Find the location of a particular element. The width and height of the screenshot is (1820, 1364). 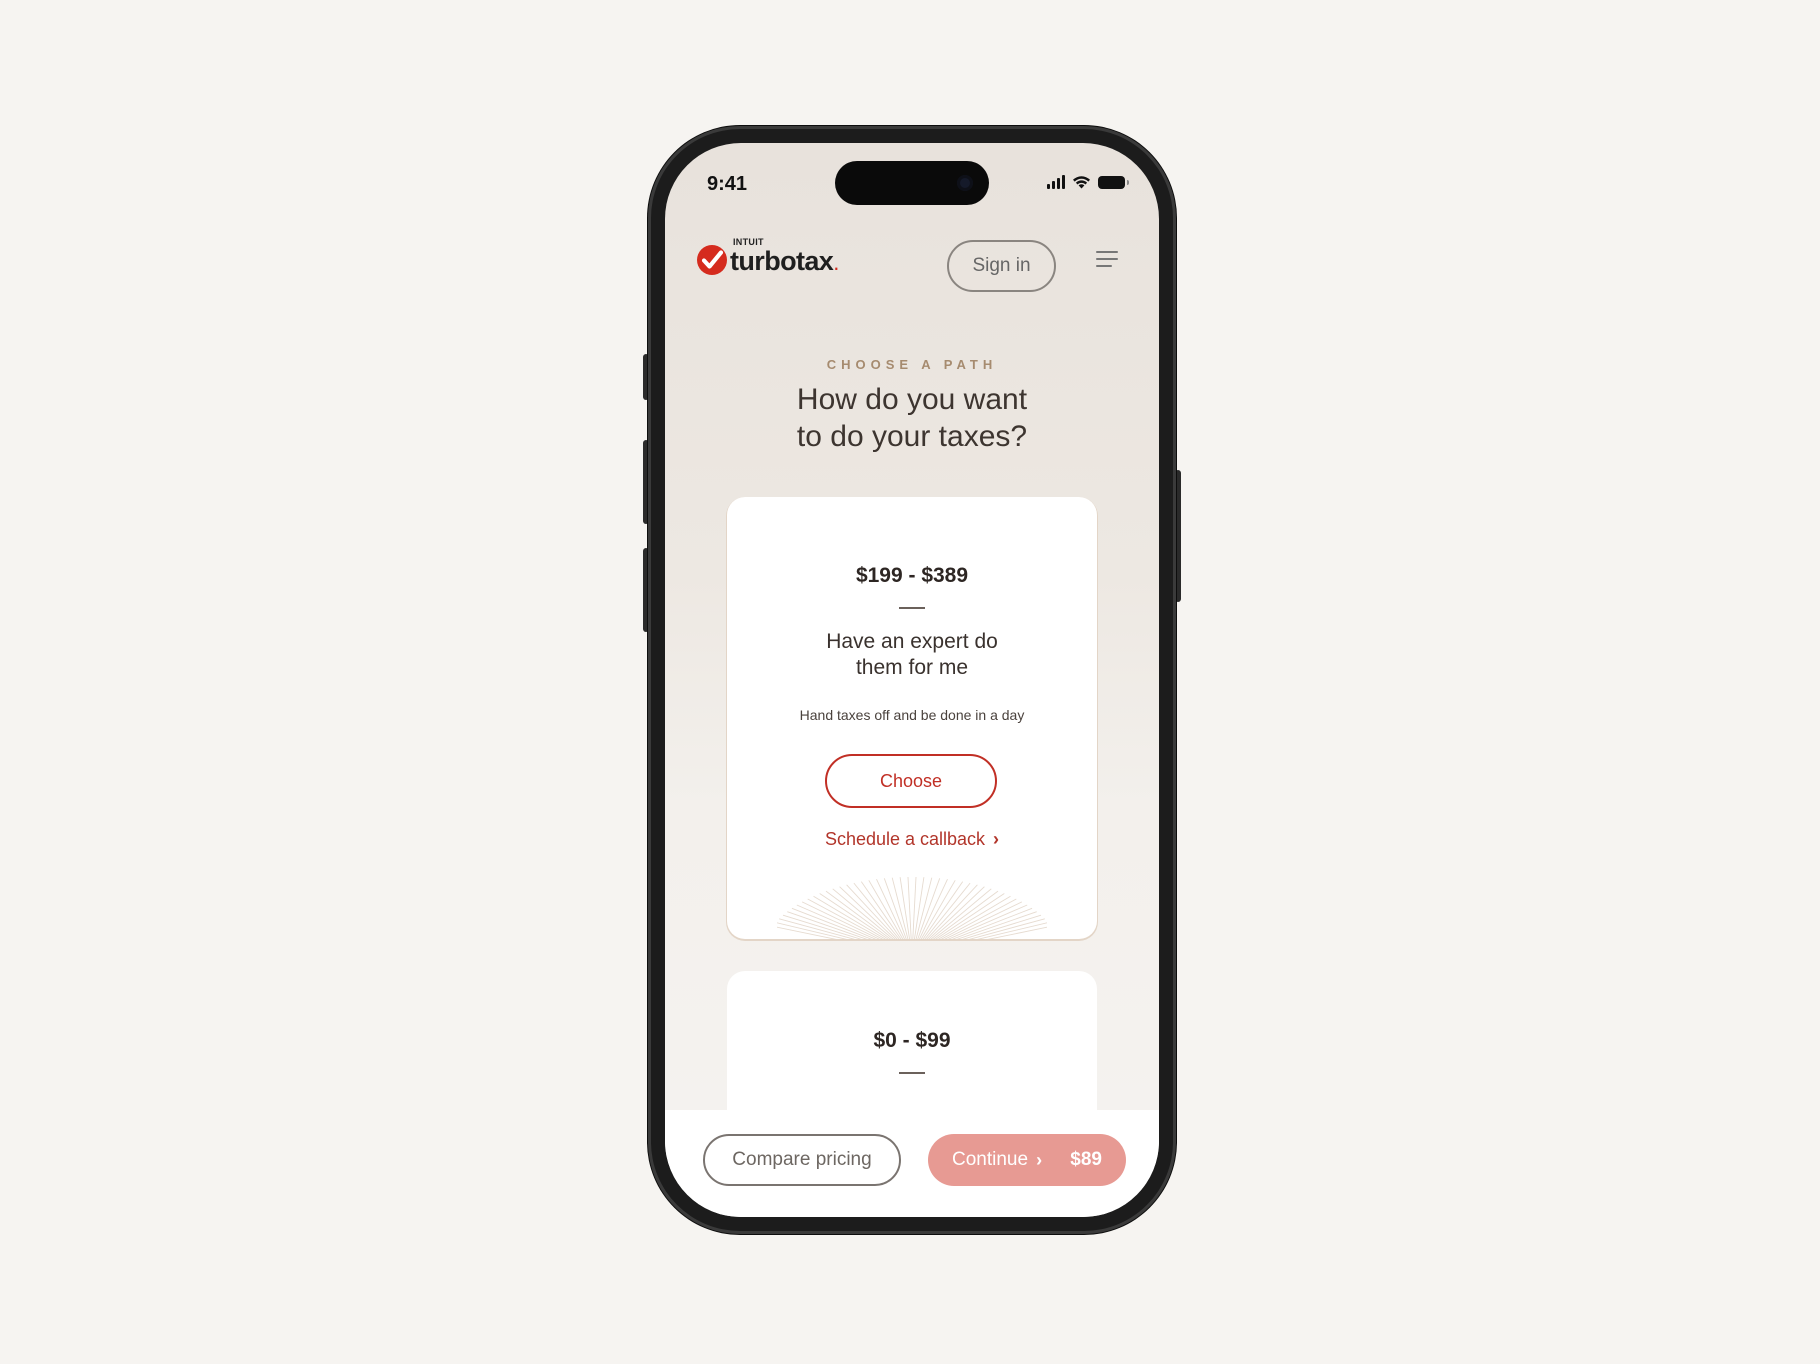

continue-price: $89 is located at coordinates (1086, 1159).